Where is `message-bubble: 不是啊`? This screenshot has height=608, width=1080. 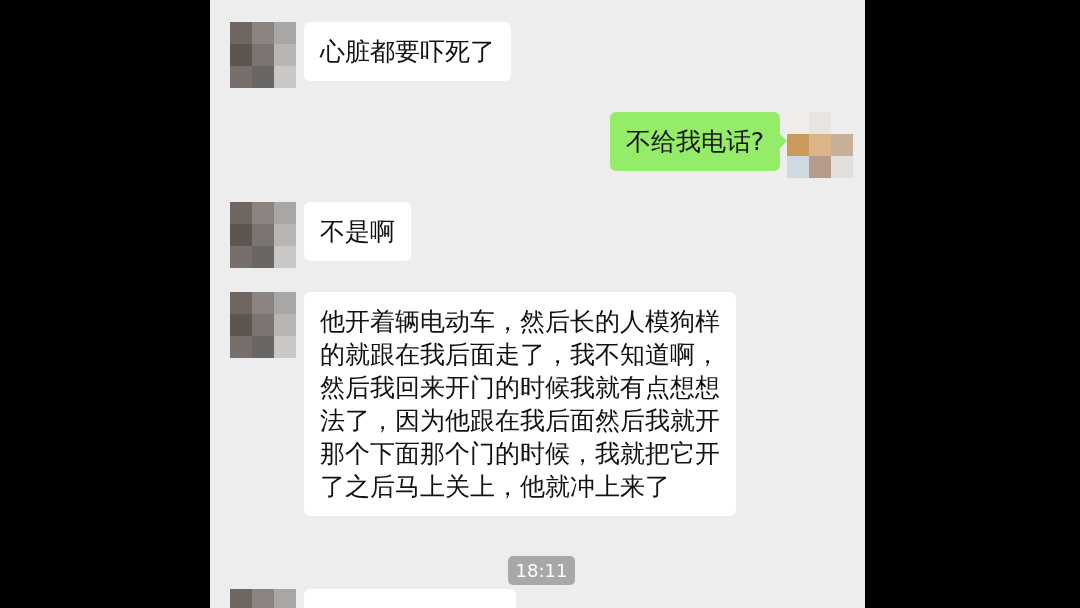 message-bubble: 不是啊 is located at coordinates (357, 231).